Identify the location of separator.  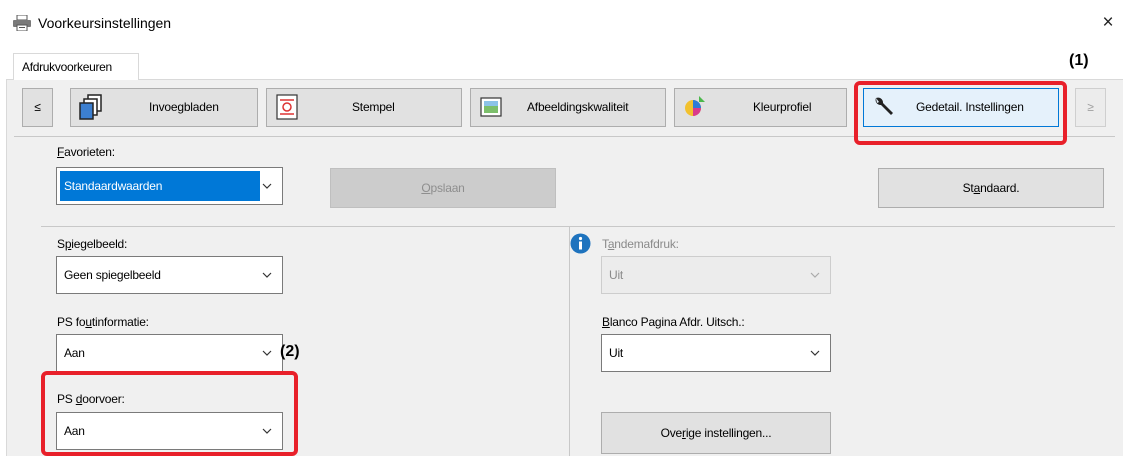
(578, 226).